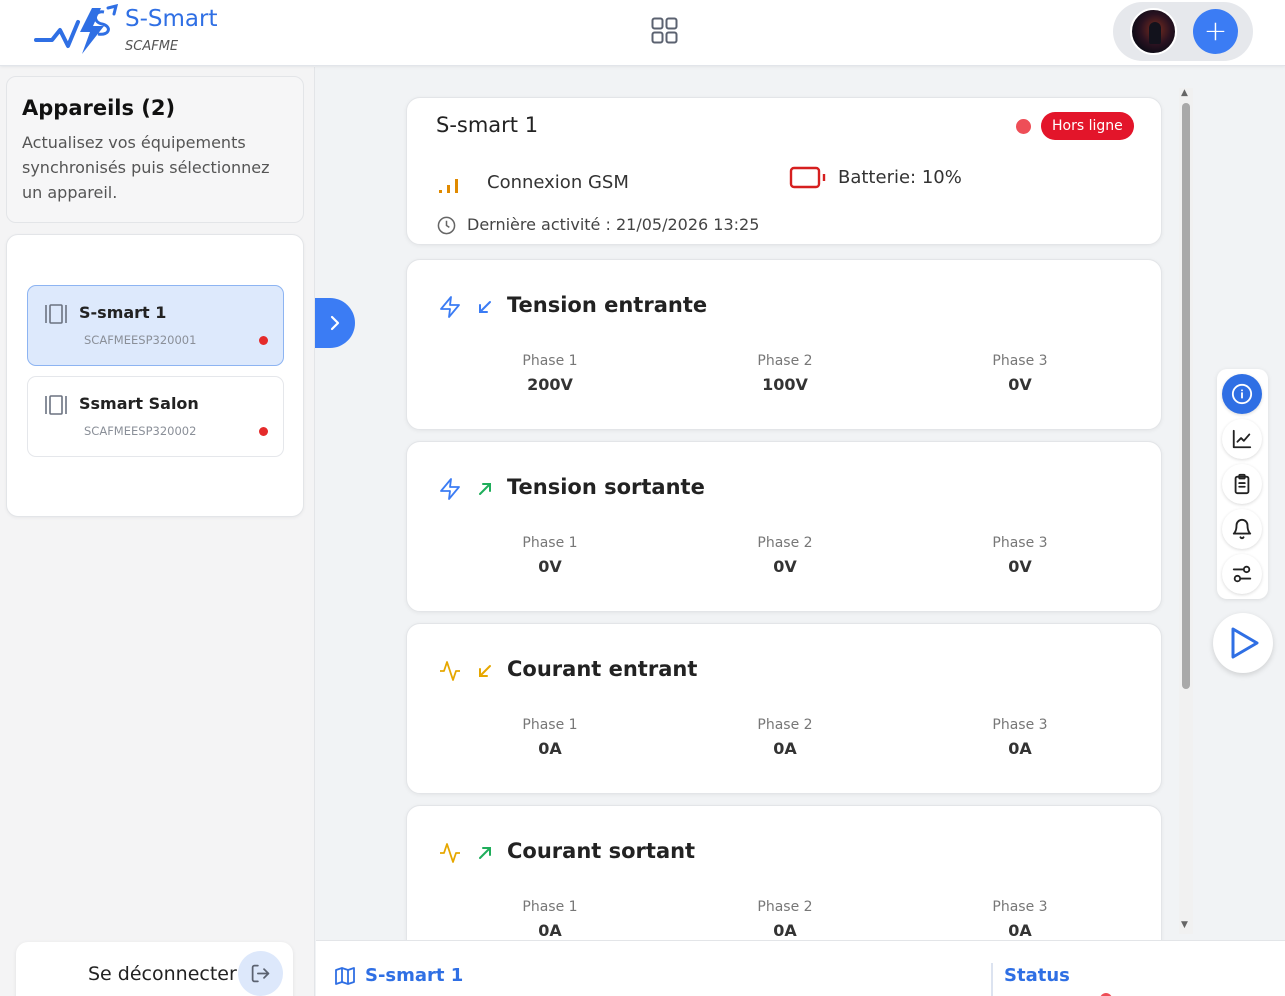 Image resolution: width=1285 pixels, height=996 pixels. Describe the element at coordinates (606, 487) in the screenshot. I see `metric-title: Tension sortante` at that location.